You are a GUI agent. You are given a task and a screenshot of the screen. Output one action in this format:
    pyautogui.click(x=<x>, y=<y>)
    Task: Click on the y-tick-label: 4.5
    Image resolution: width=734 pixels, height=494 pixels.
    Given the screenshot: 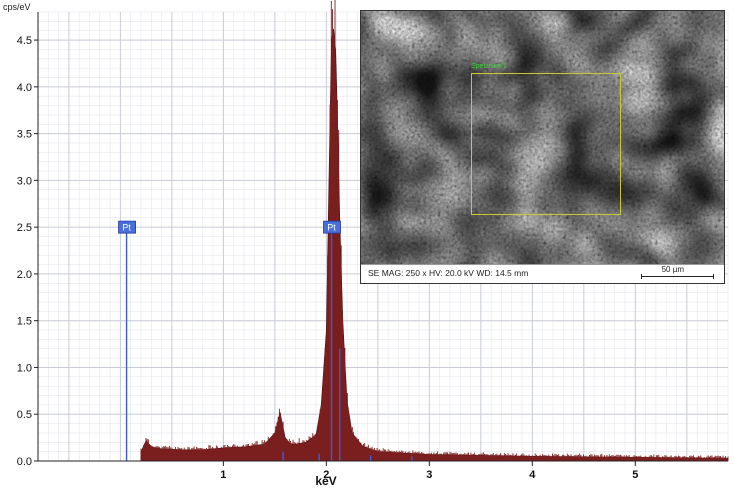 What is the action you would take?
    pyautogui.click(x=24, y=41)
    